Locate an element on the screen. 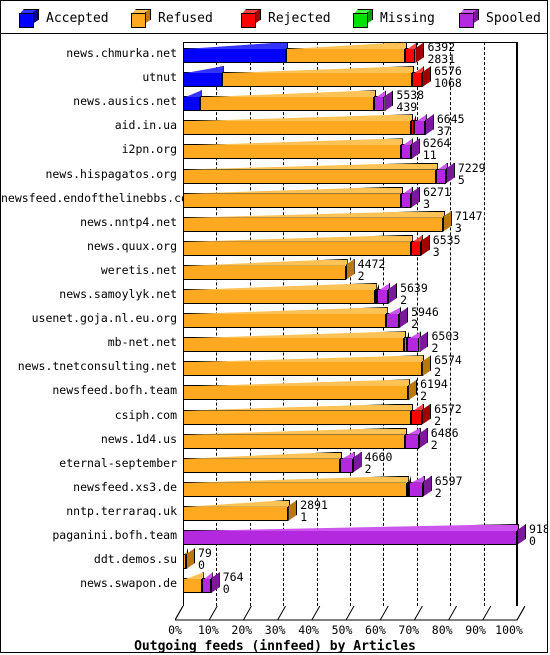 This screenshot has width=550, height=655. bar-row: news.chmurka.net 6392 2831 is located at coordinates (274, 53).